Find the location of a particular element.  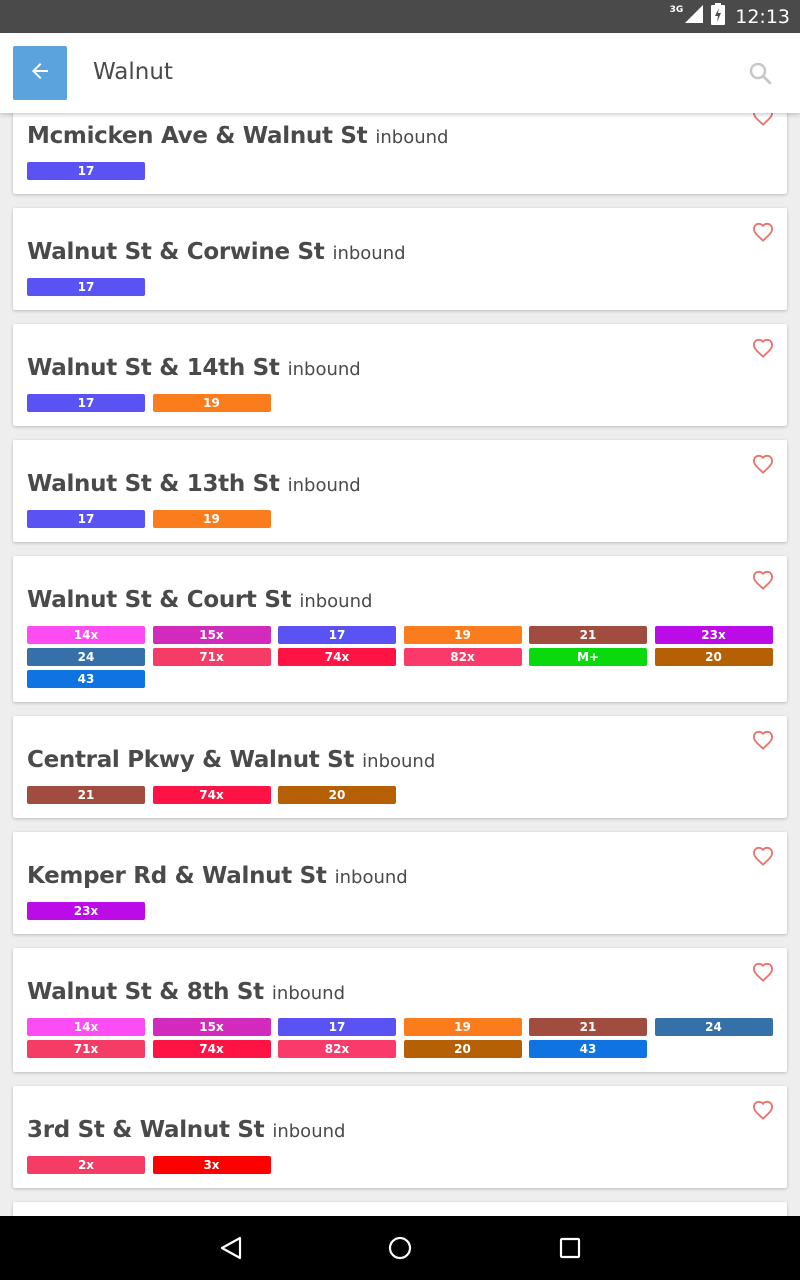

stop-title: Walnut St & Court St inbound is located at coordinates (400, 601).